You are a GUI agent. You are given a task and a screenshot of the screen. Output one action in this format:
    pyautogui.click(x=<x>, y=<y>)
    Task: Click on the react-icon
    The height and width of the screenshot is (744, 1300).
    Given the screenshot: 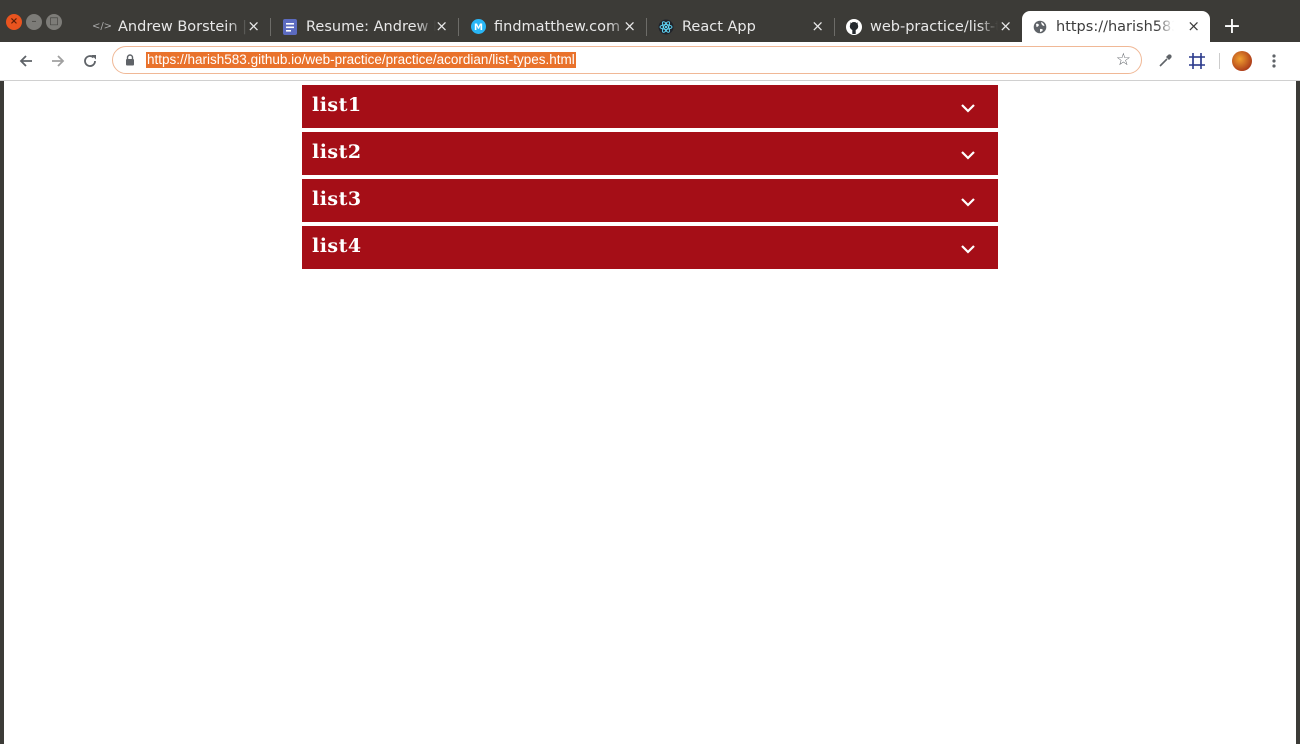 What is the action you would take?
    pyautogui.click(x=666, y=27)
    